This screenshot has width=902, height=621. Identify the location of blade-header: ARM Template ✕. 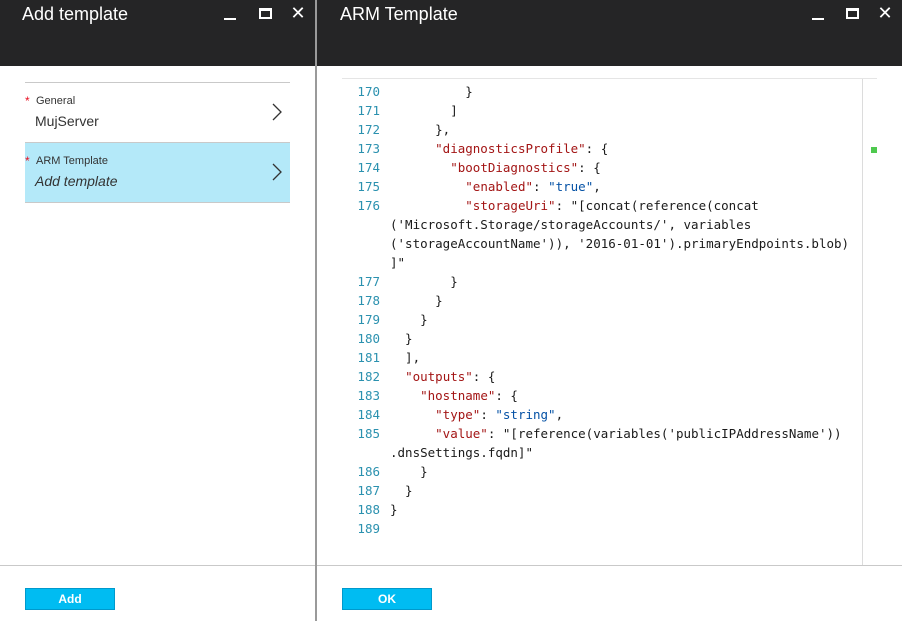
(609, 33).